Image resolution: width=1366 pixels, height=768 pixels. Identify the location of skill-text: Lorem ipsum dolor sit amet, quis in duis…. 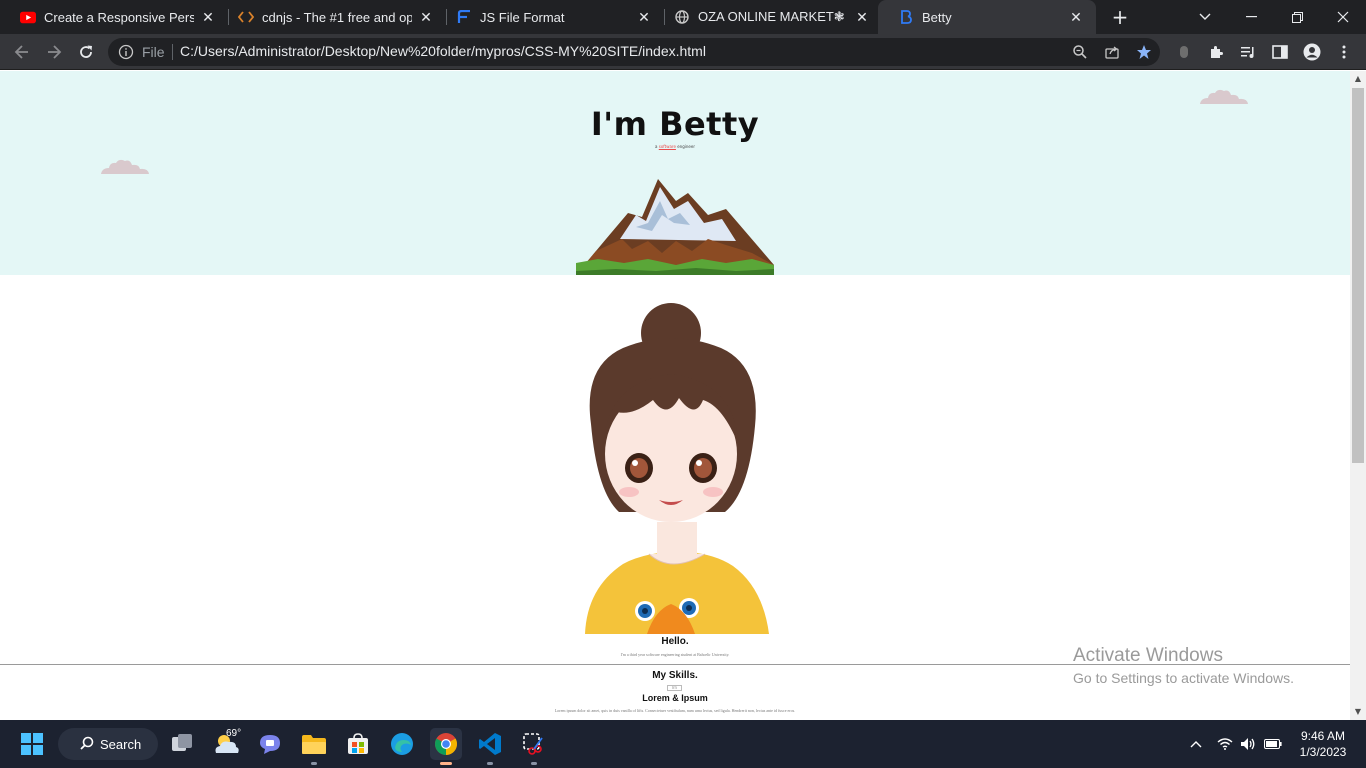
(675, 710).